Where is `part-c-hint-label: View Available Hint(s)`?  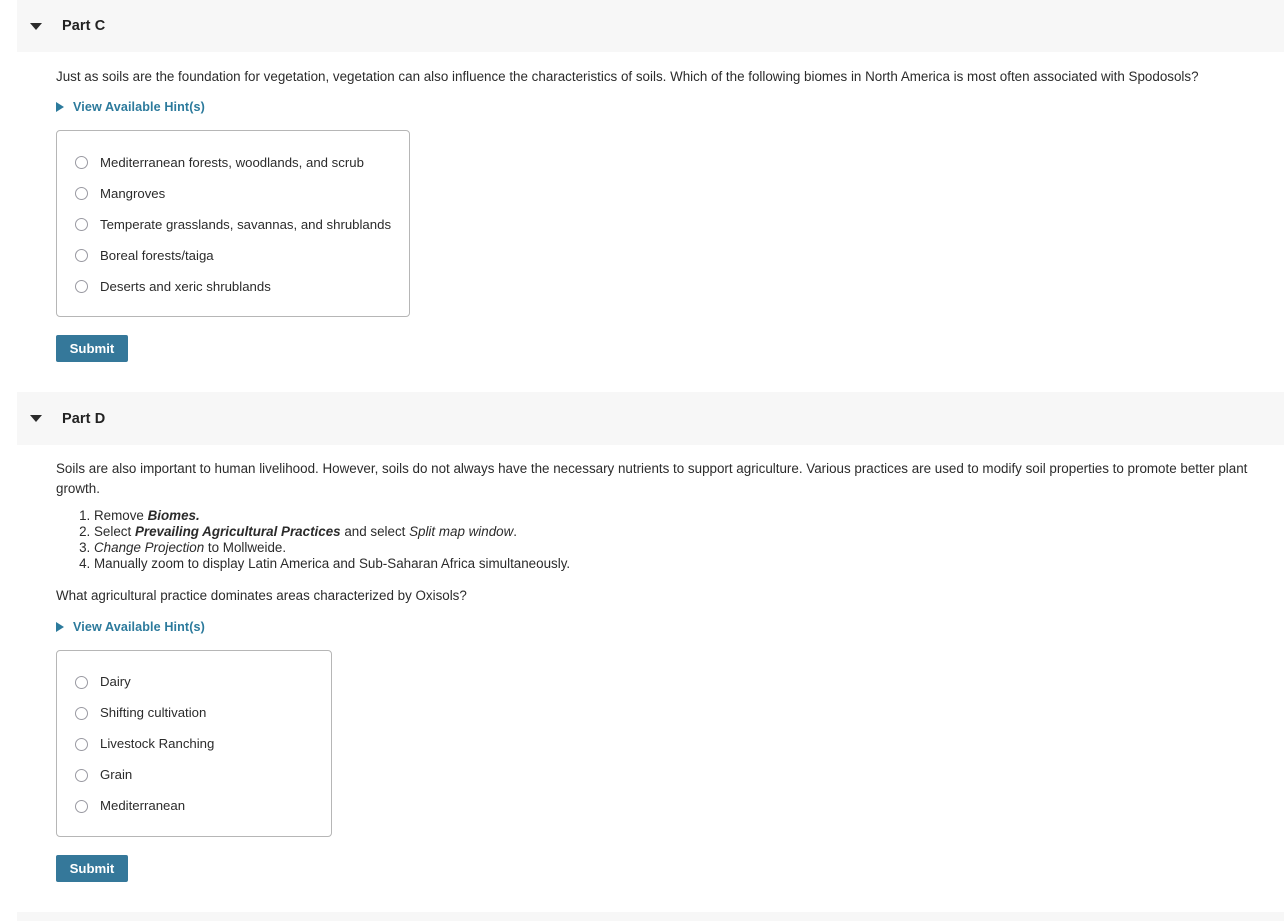 part-c-hint-label: View Available Hint(s) is located at coordinates (139, 107).